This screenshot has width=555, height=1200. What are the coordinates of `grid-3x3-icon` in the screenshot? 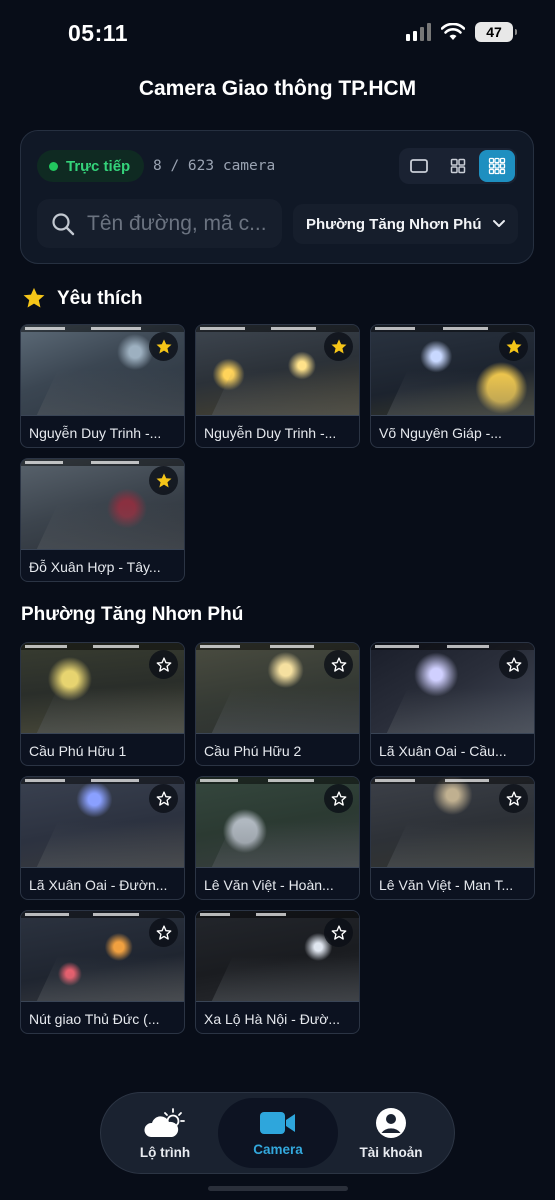 It's located at (497, 166).